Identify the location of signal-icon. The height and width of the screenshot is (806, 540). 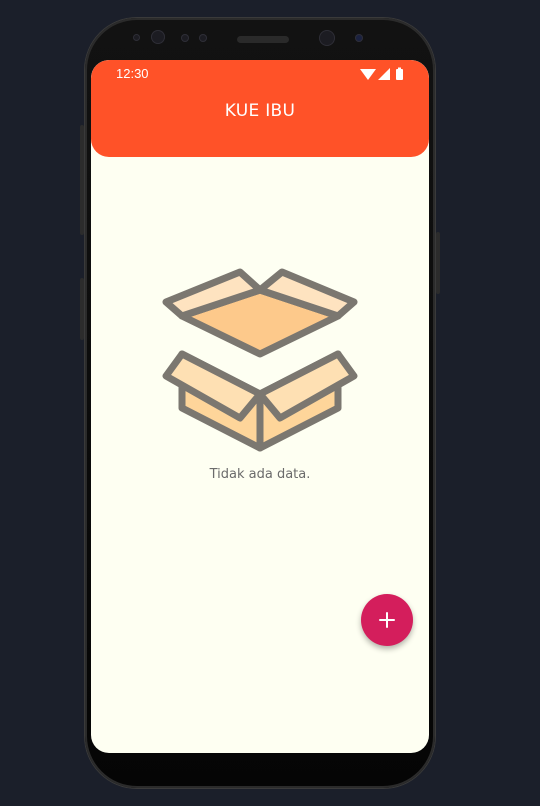
(384, 74).